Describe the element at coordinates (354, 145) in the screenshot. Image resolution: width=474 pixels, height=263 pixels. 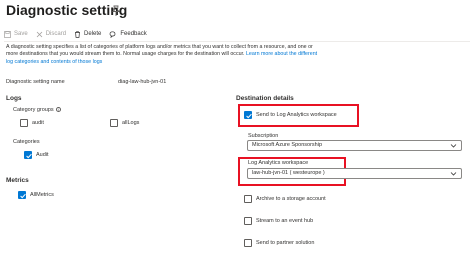
I see `subscription-dropdown: Microsoft Azure Sponsorship` at that location.